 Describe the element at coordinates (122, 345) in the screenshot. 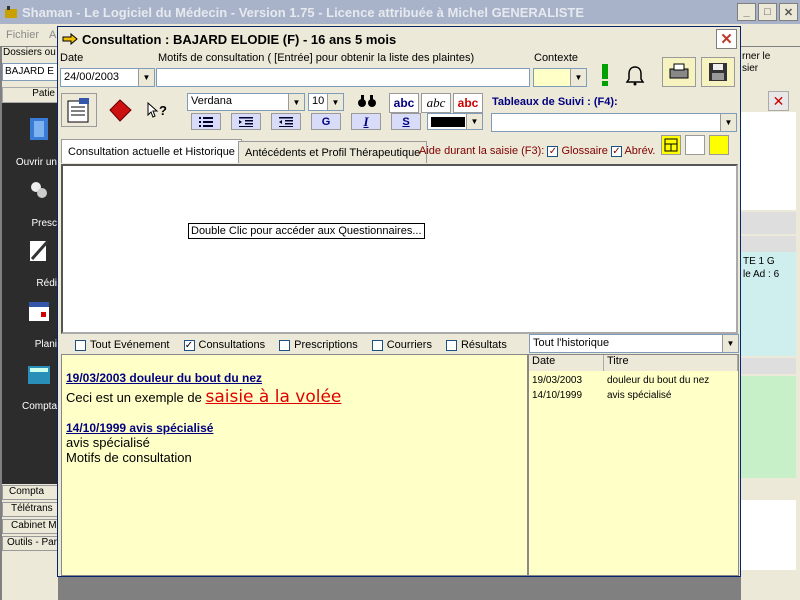

I see `filter-tout-evenement: Tout Evénement` at that location.